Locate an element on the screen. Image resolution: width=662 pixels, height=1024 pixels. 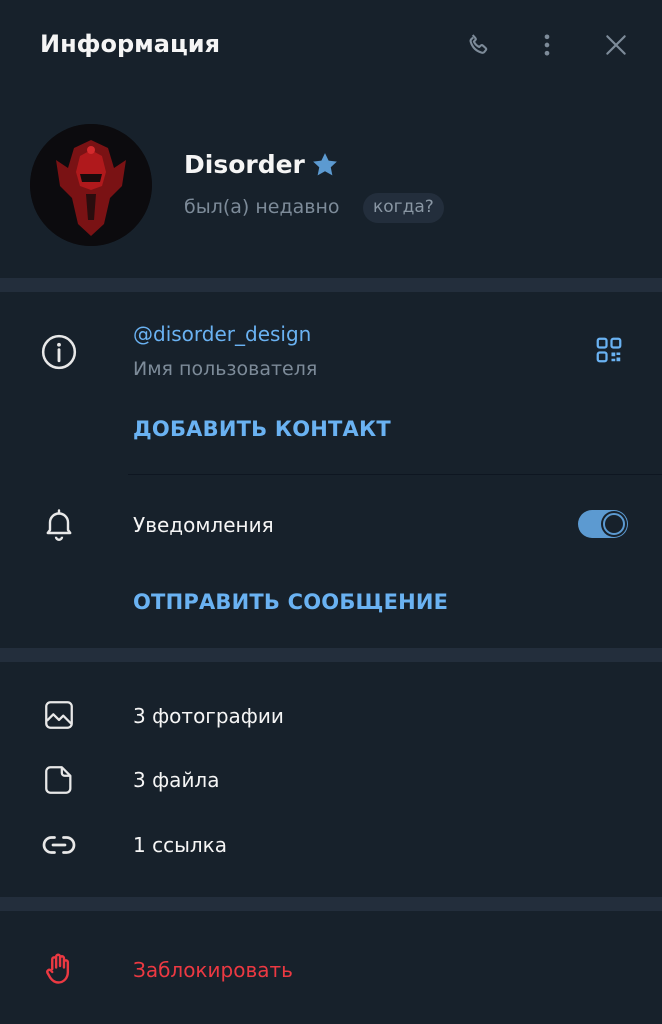
close-button is located at coordinates (616, 45).